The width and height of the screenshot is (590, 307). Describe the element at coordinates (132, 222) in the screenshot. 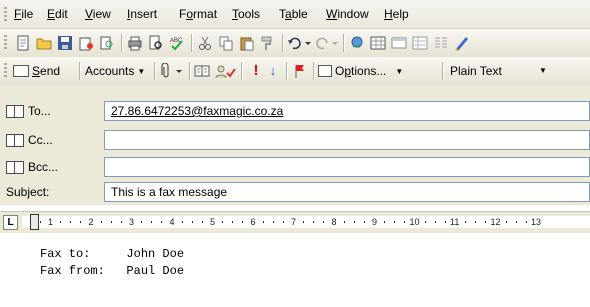

I see `ruler-number: 3` at that location.